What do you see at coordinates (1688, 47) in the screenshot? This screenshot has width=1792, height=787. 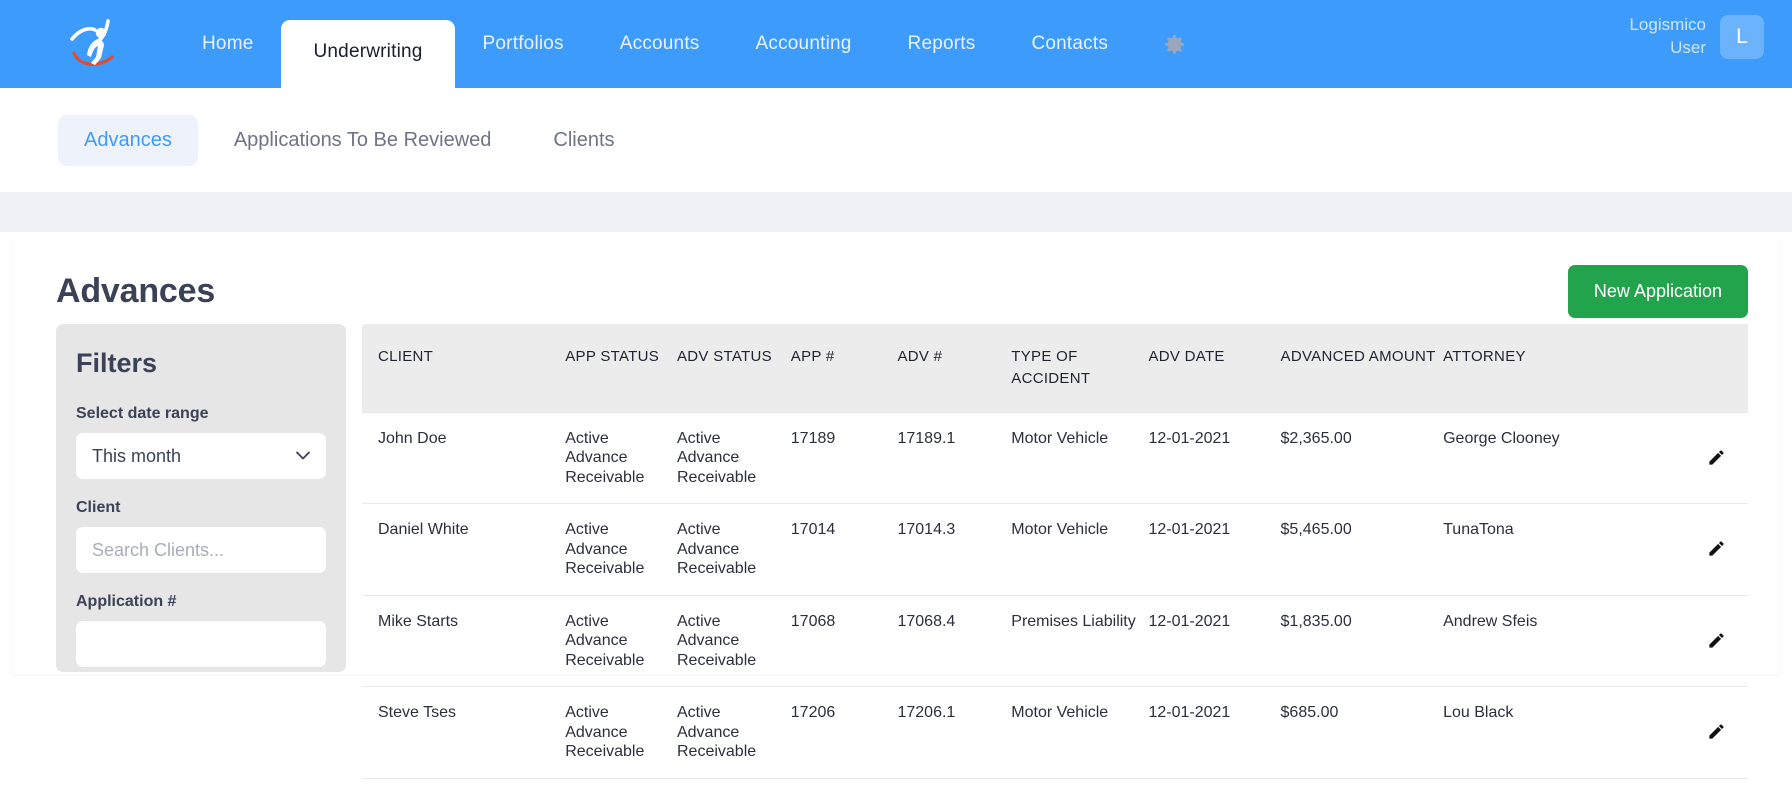 I see `user-name-line2: User` at bounding box center [1688, 47].